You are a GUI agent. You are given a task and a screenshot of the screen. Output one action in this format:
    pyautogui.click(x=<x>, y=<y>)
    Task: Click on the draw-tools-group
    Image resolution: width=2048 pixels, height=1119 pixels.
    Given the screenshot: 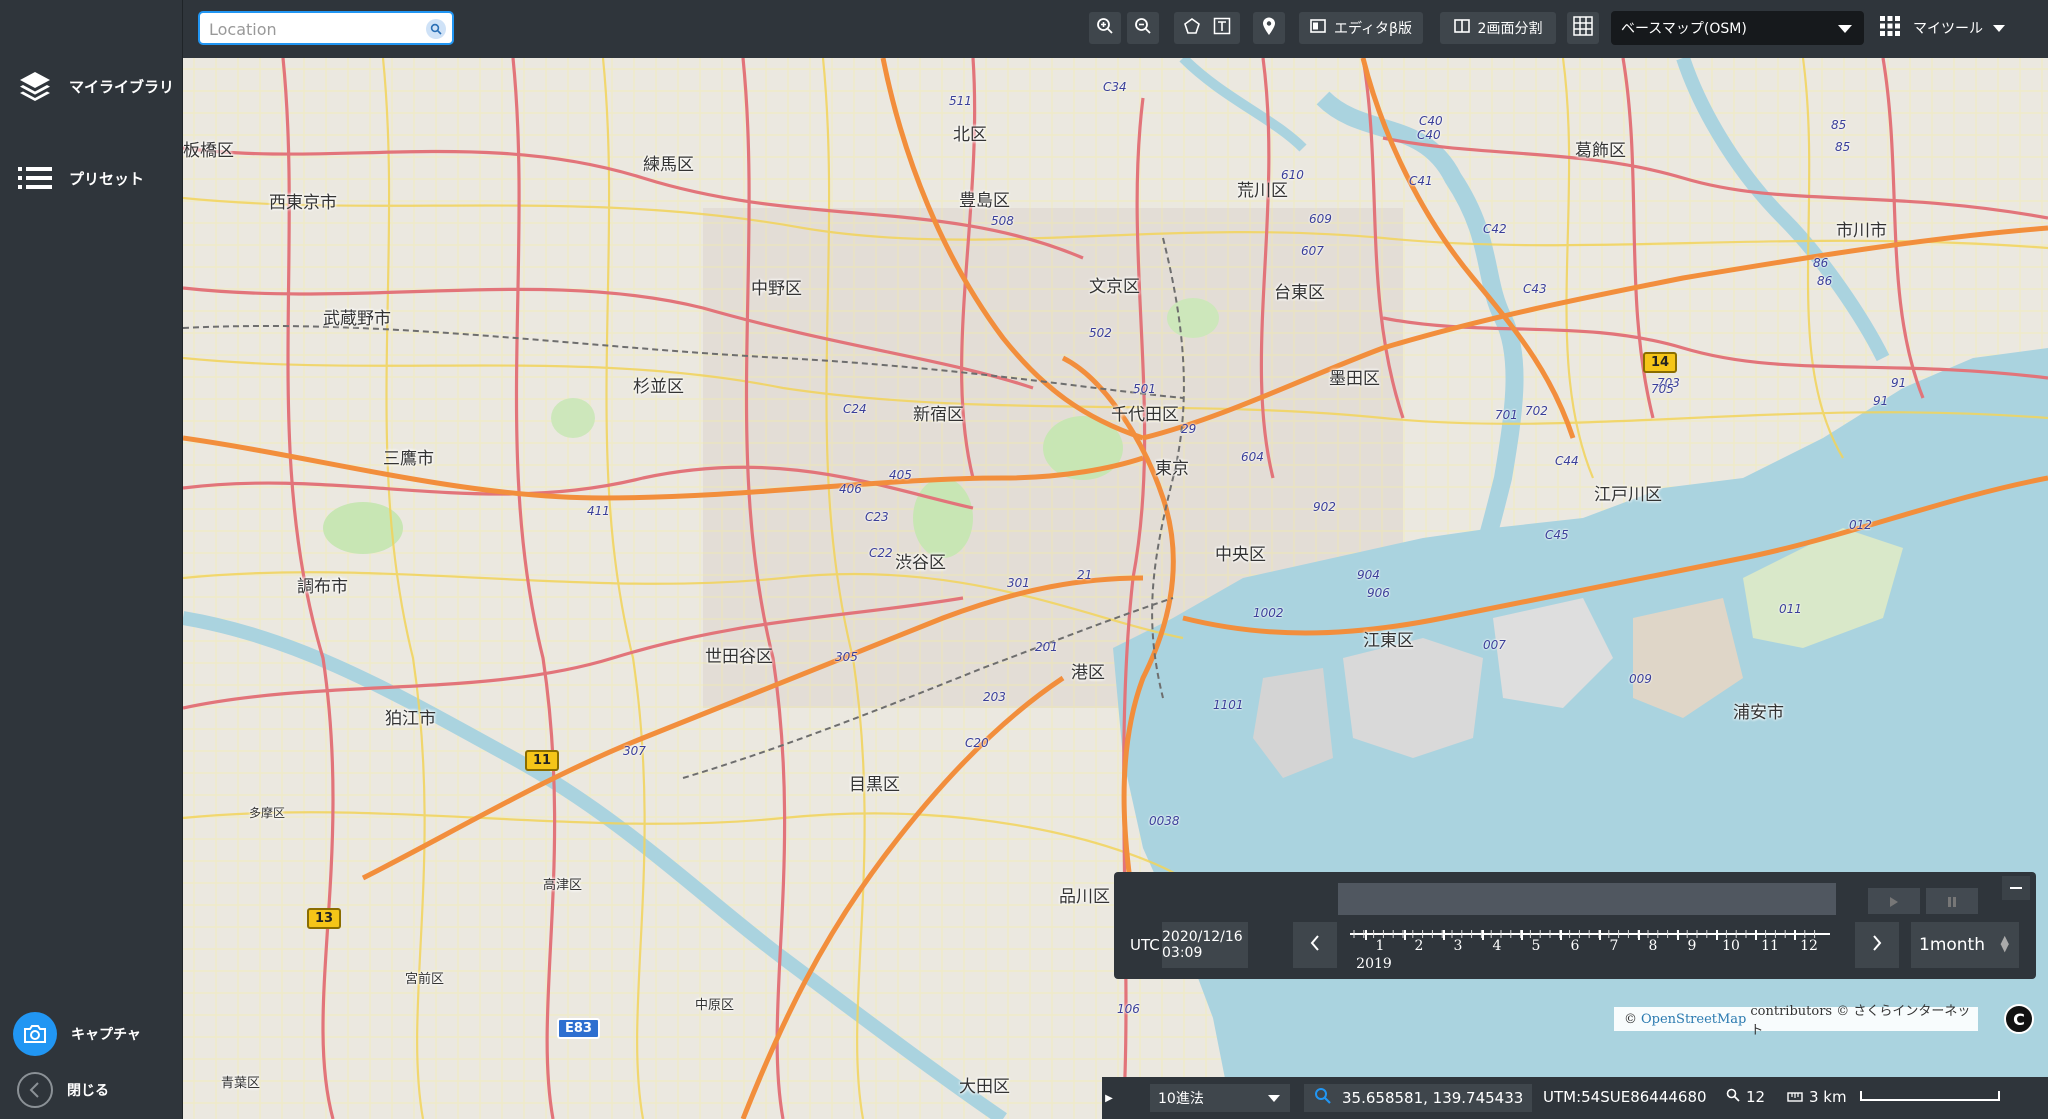 What is the action you would take?
    pyautogui.click(x=1207, y=28)
    